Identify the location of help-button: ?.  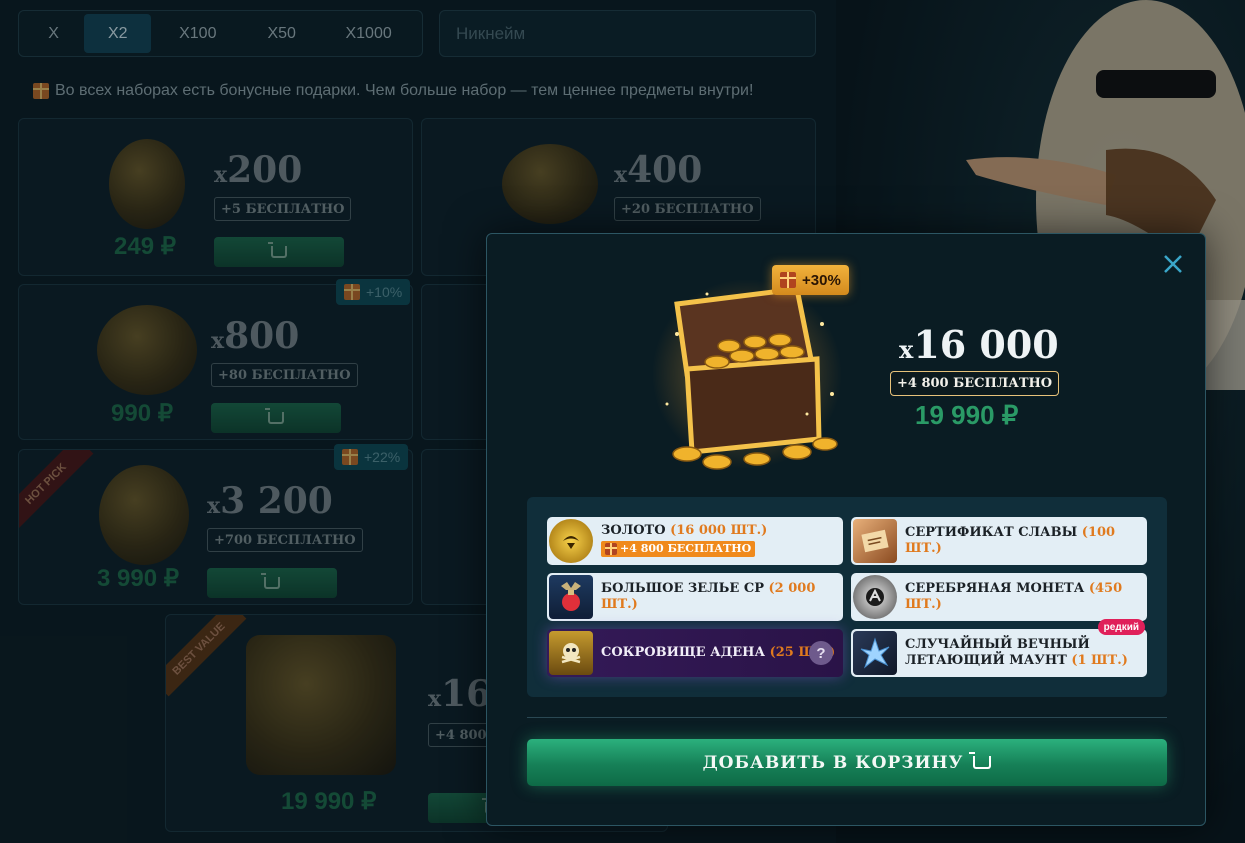
(821, 653).